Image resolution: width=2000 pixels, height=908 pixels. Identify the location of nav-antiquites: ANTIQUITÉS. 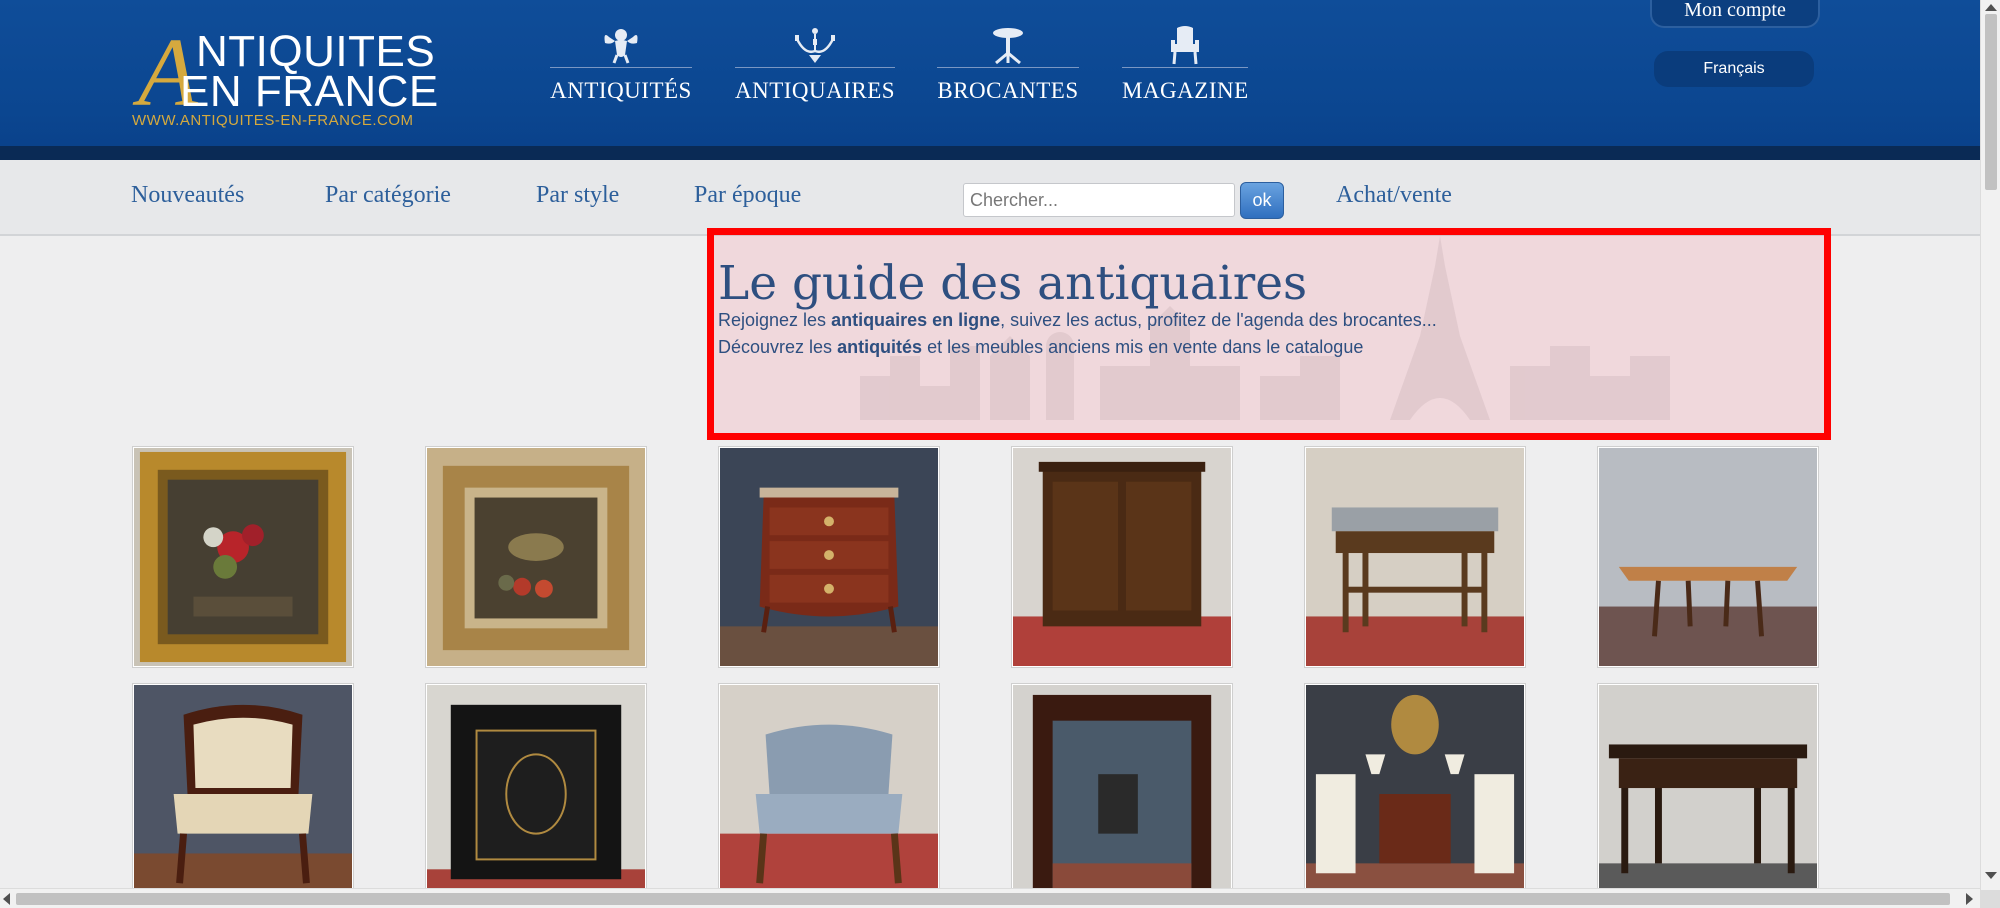
(621, 67).